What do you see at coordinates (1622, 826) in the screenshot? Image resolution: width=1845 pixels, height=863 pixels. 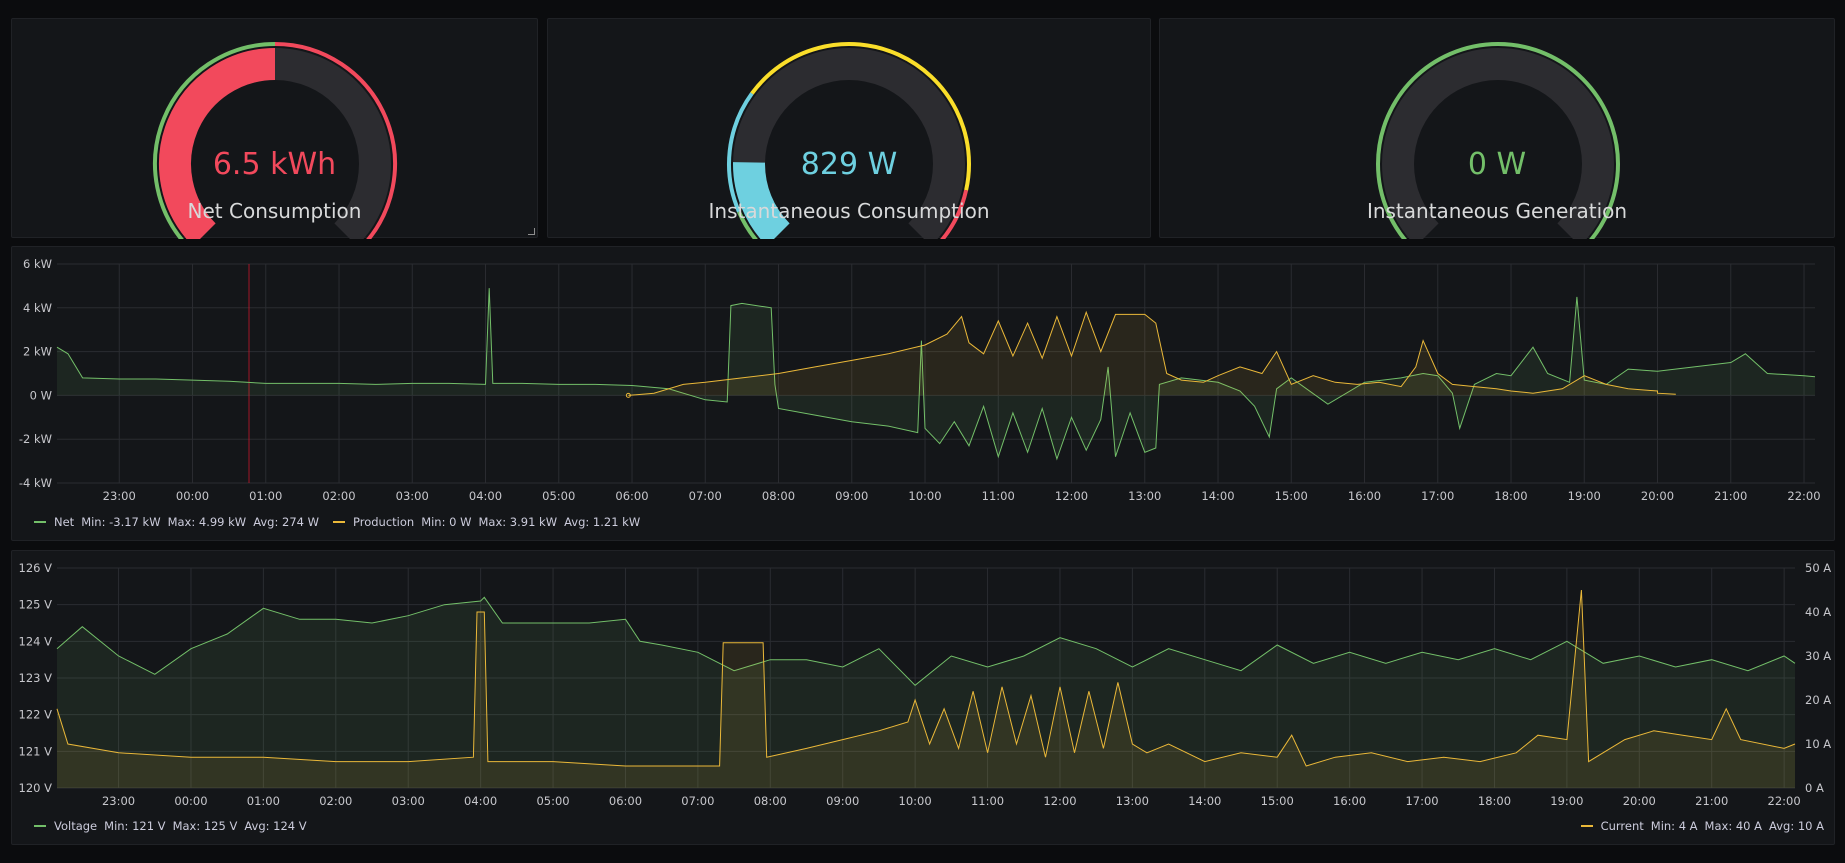 I see `legend-series-name: Current` at bounding box center [1622, 826].